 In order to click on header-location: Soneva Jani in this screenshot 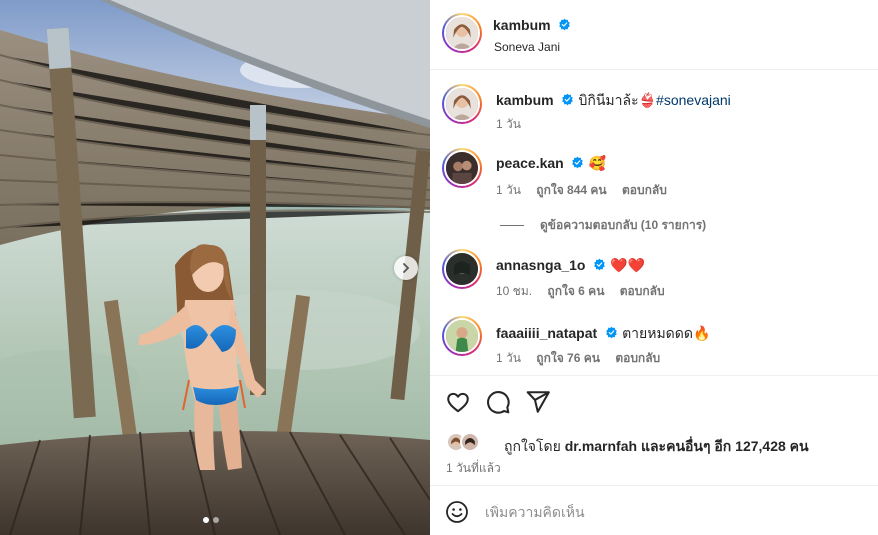, I will do `click(527, 47)`.